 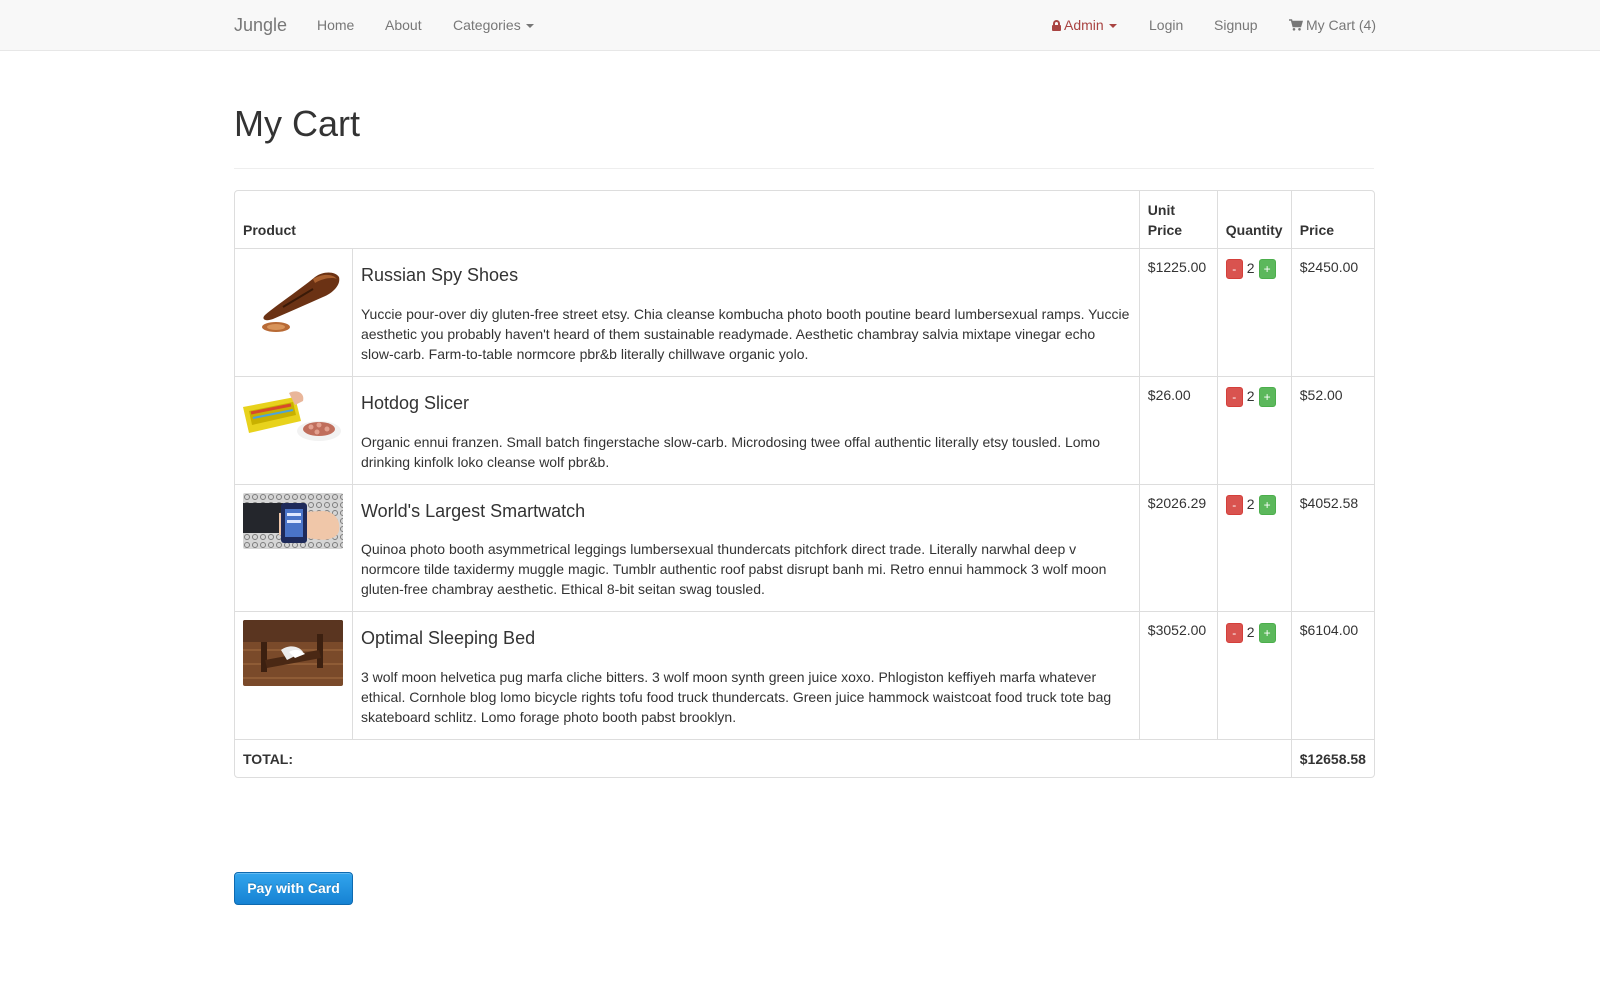 I want to click on sleeping-bed-photo, so click(x=293, y=653).